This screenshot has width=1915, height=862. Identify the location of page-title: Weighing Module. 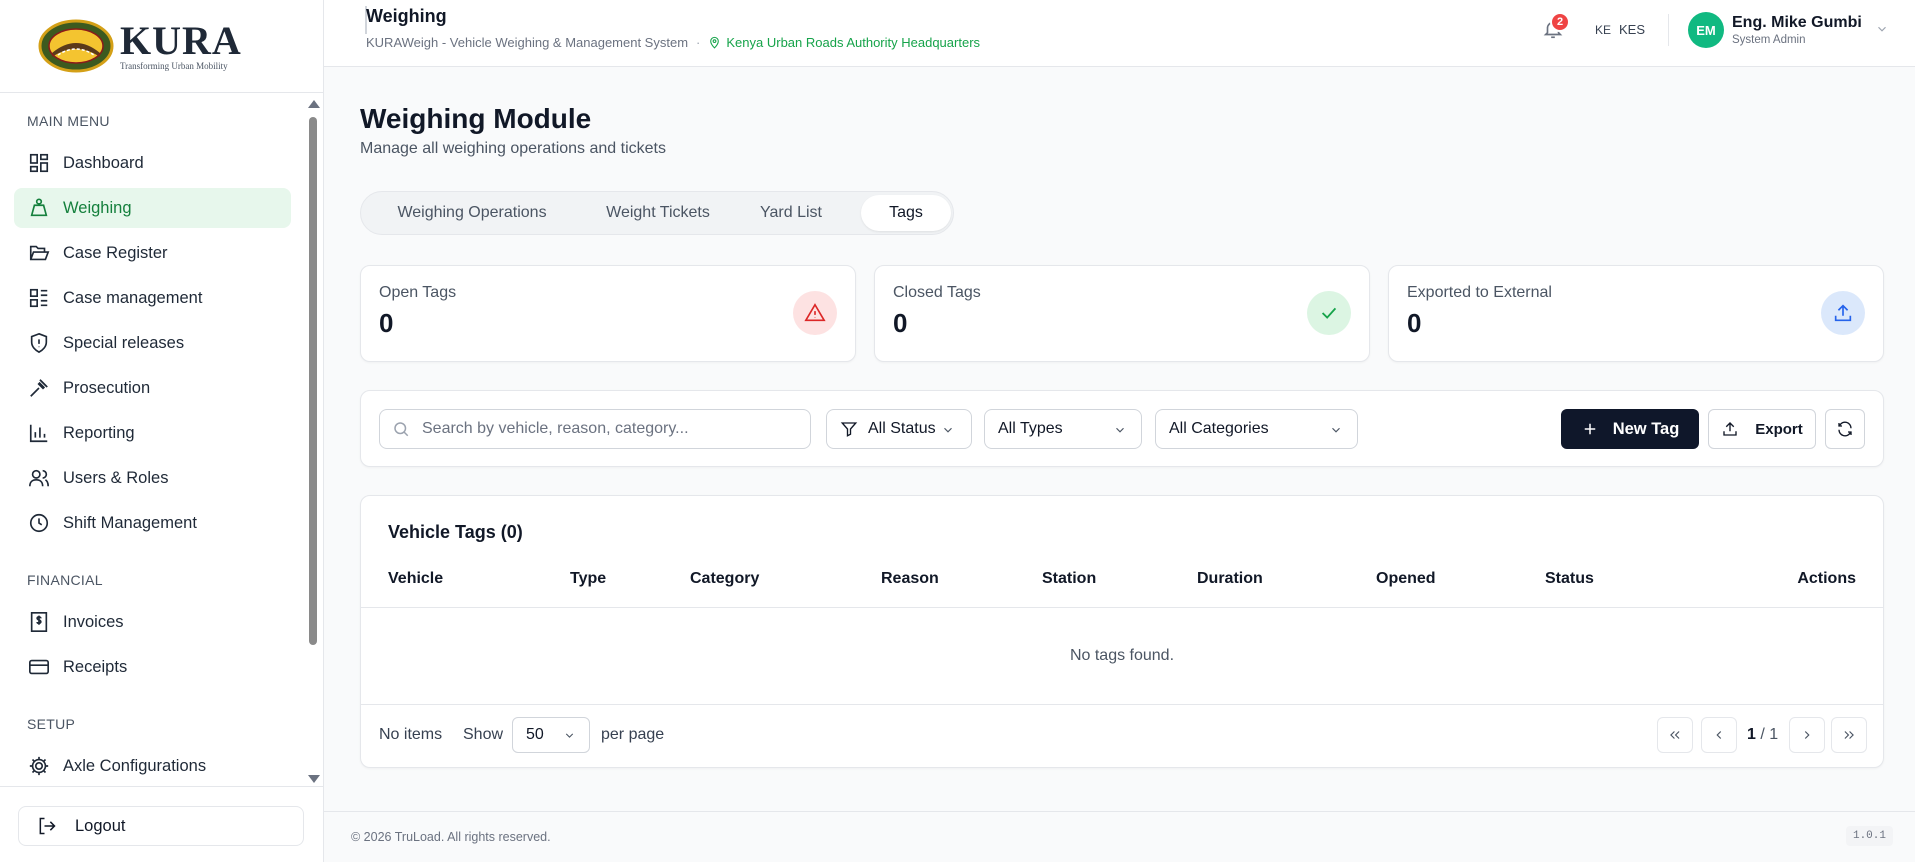
(476, 118).